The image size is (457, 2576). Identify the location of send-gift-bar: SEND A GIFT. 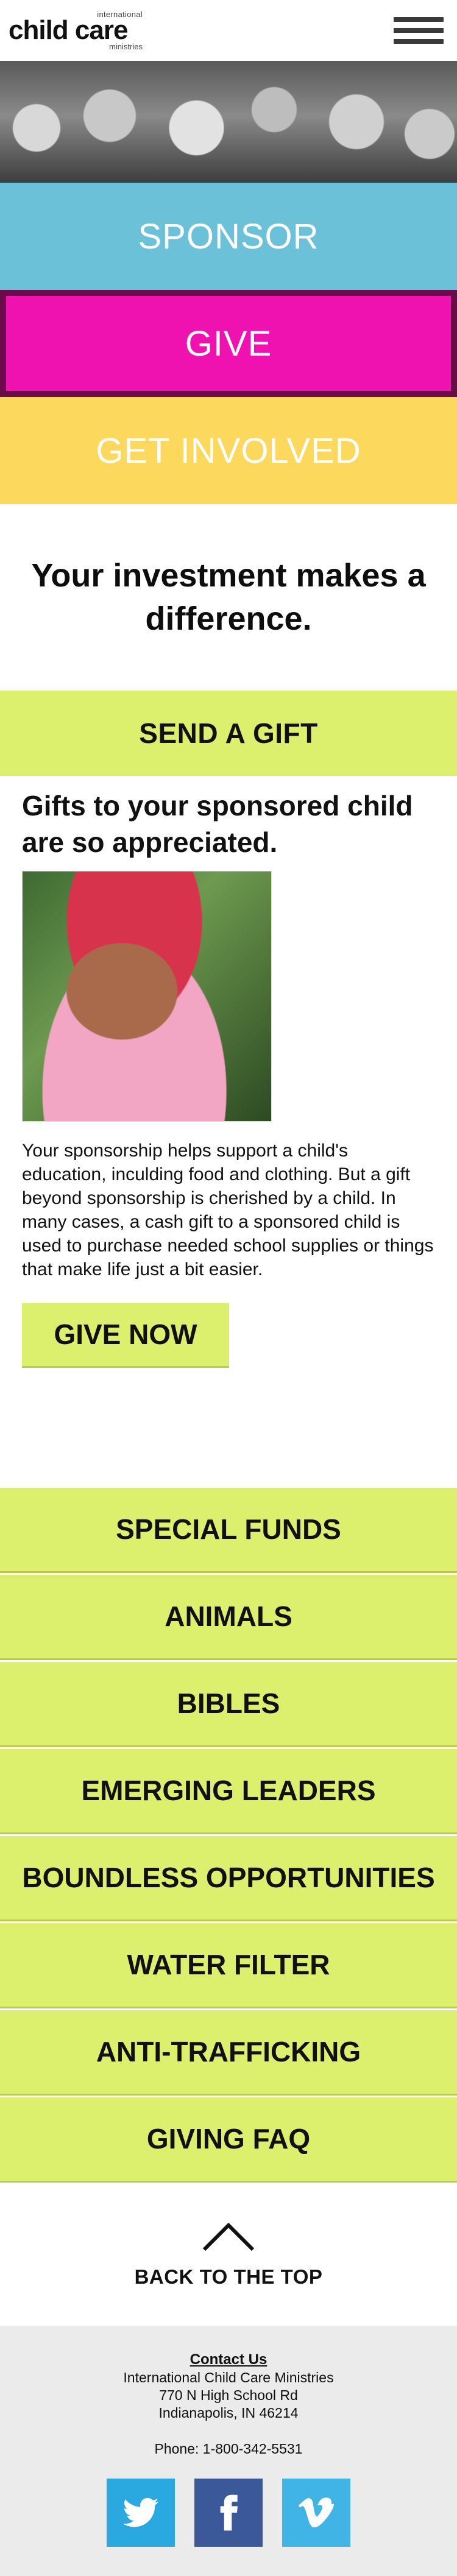
(228, 733).